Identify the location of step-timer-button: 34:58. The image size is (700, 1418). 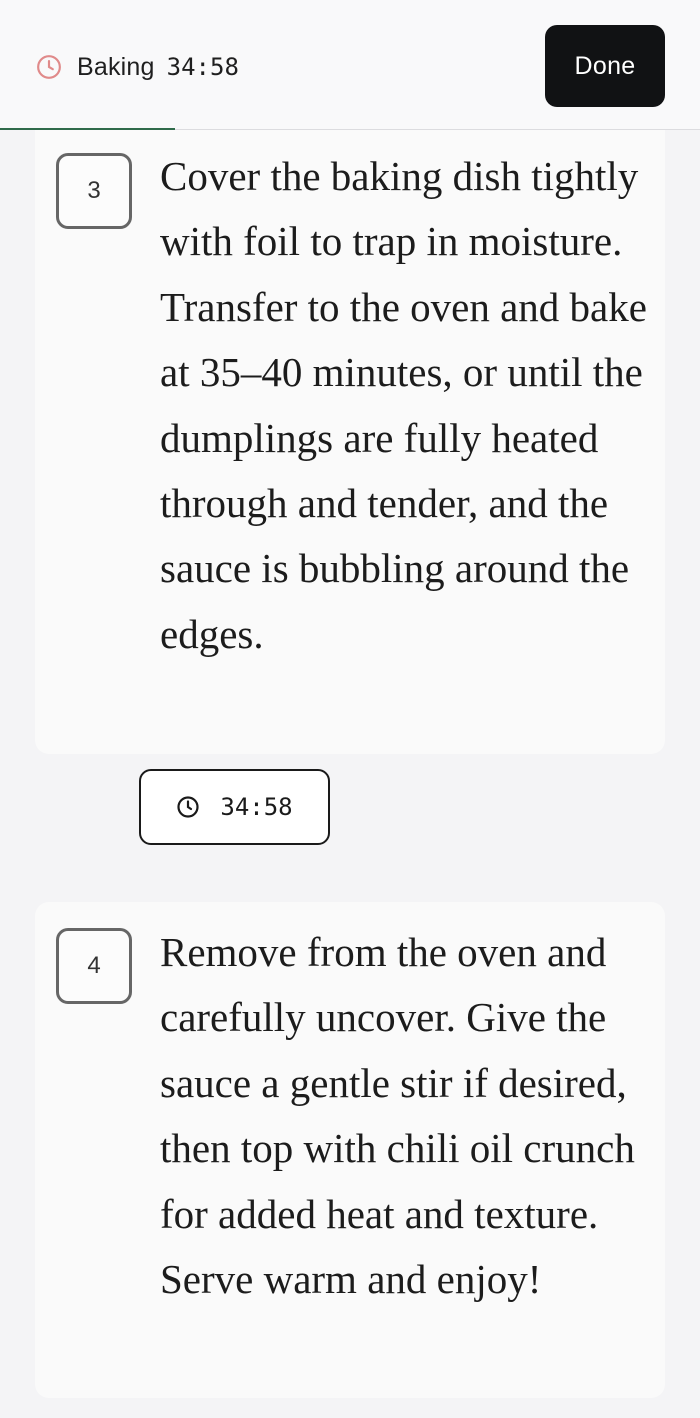
(234, 807).